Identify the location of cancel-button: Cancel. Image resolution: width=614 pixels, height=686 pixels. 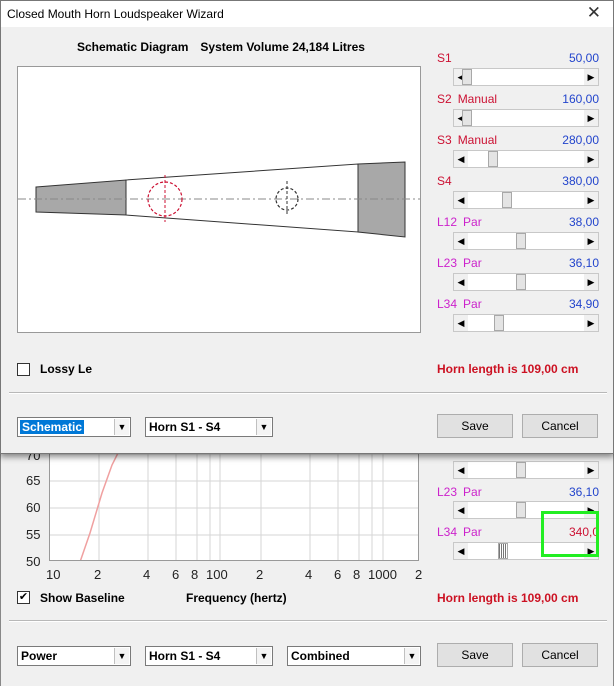
(560, 426).